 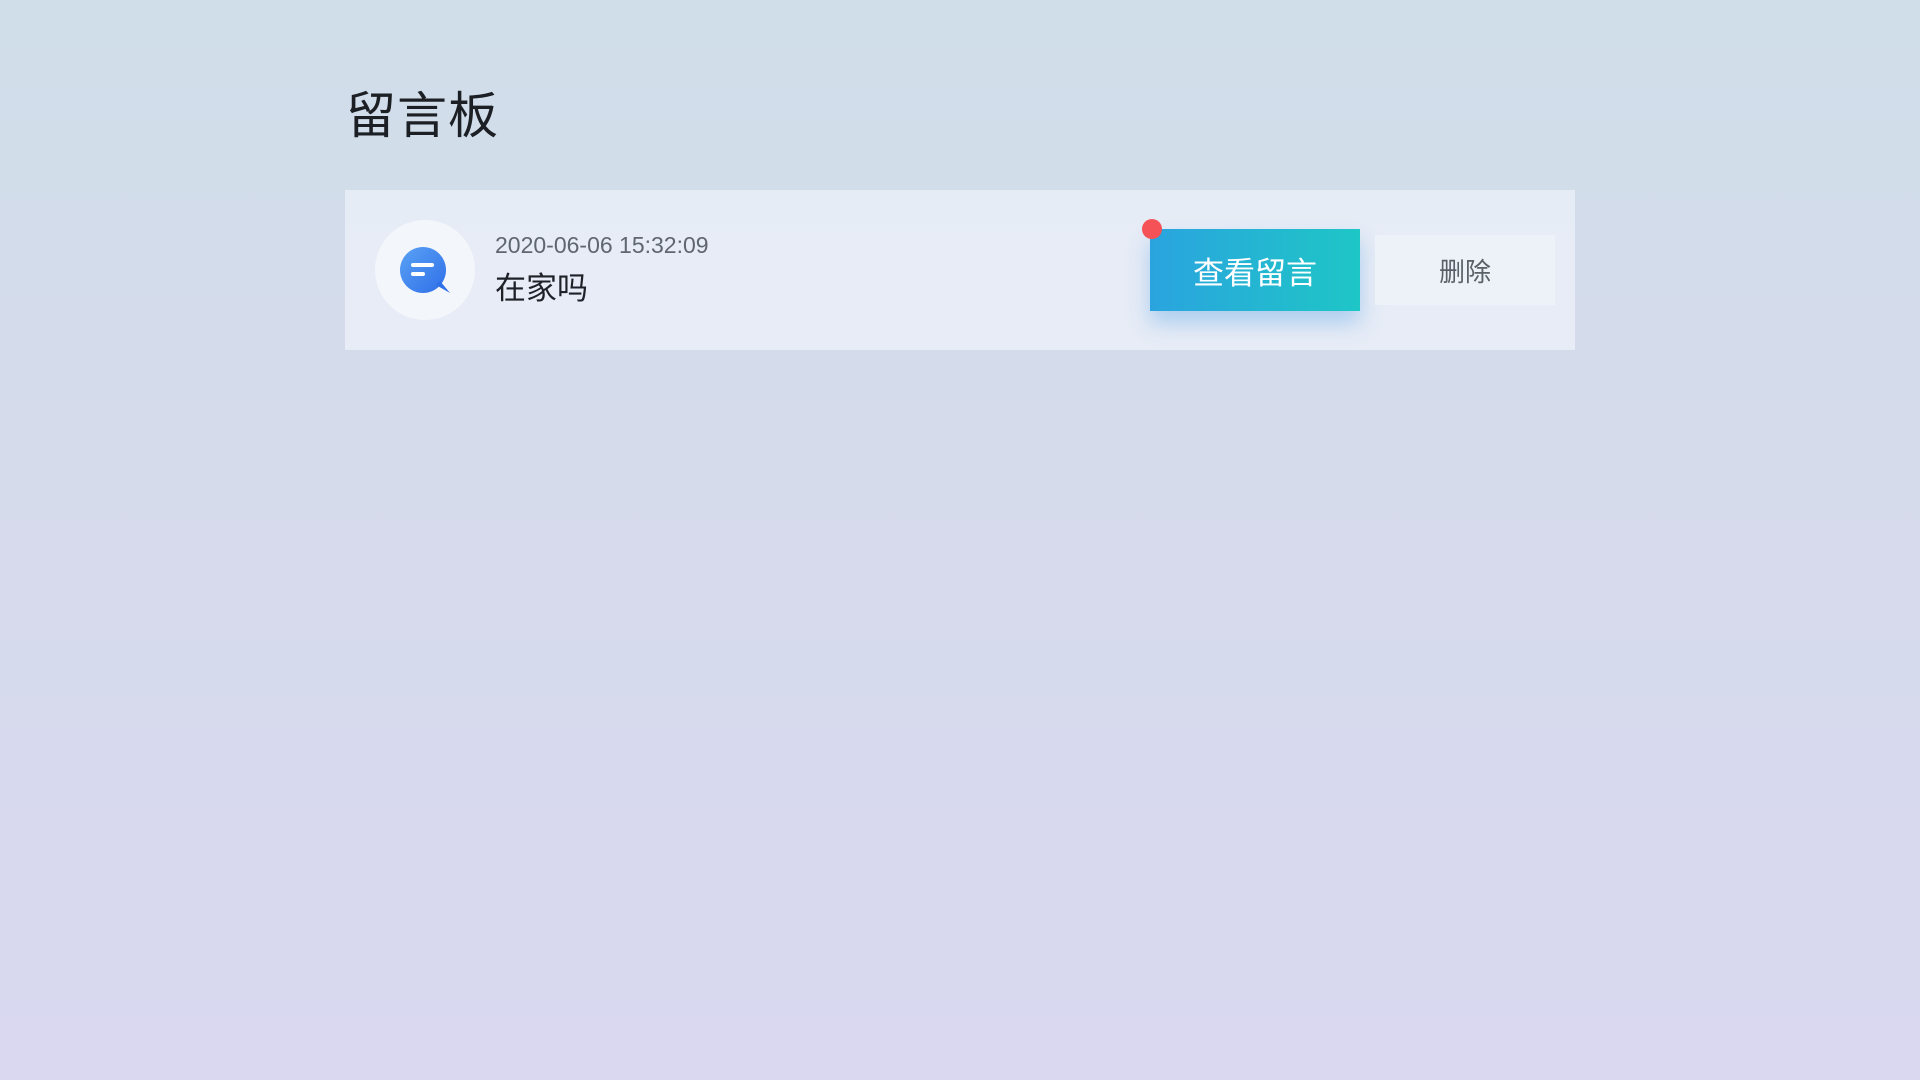 I want to click on unread-indicator, so click(x=1152, y=229).